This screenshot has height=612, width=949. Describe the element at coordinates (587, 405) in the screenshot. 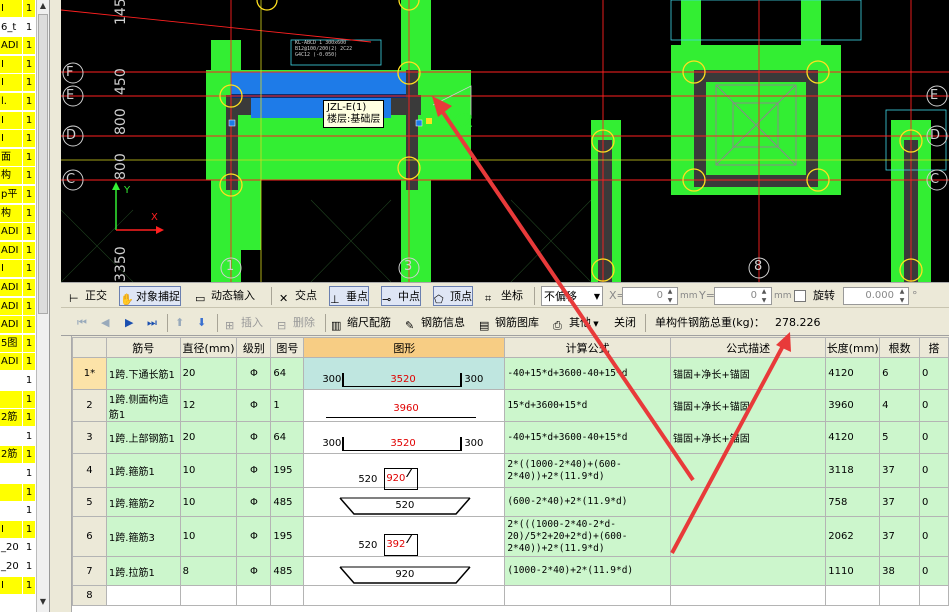

I see `cell-formula: 15*d+3600+15*d` at that location.